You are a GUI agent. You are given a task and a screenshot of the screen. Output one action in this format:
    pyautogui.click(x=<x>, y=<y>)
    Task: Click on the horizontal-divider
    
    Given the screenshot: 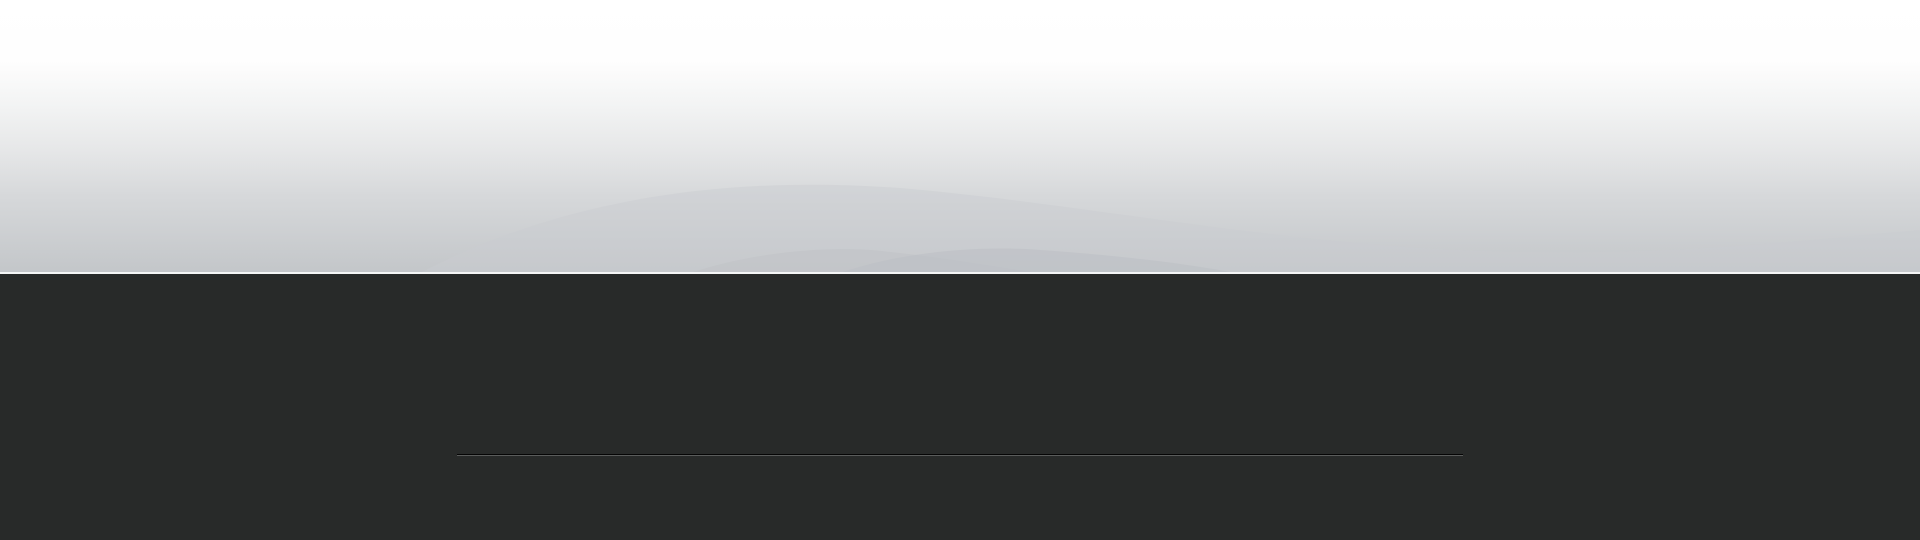 What is the action you would take?
    pyautogui.click(x=960, y=455)
    